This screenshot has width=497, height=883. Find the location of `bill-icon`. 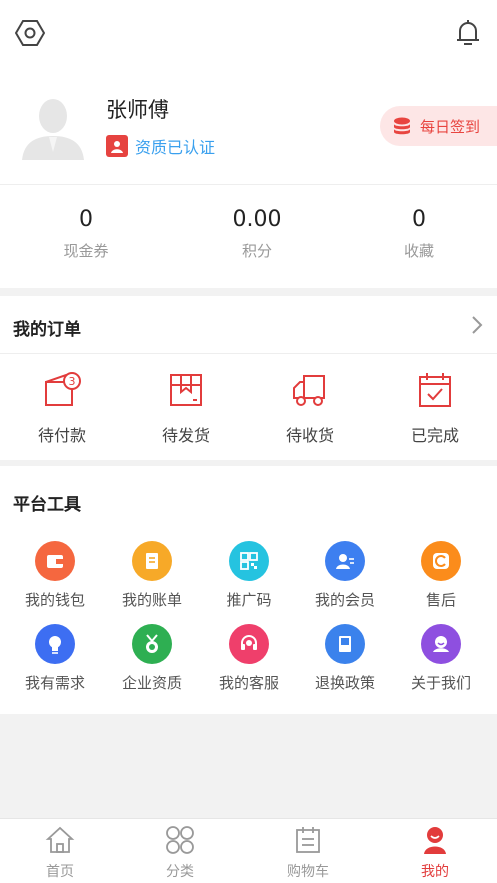

bill-icon is located at coordinates (152, 561).